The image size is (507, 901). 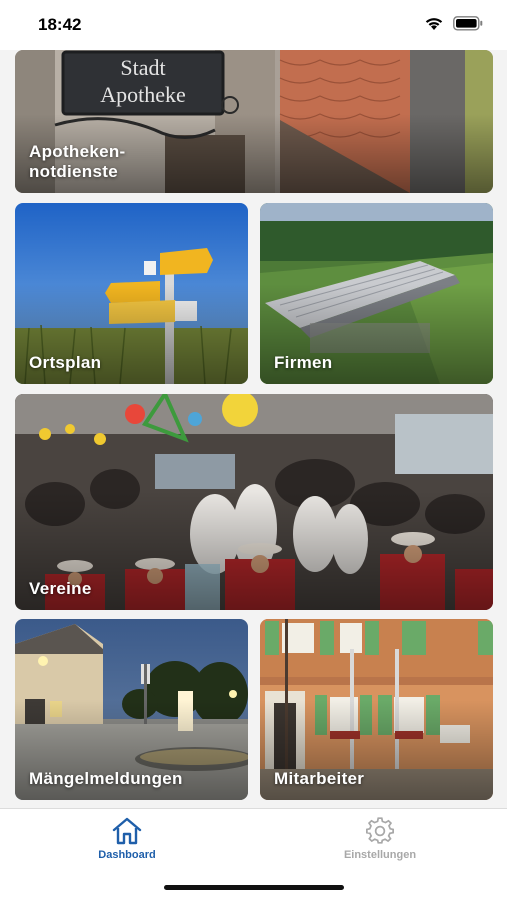 I want to click on tile-maengel: Mängelmeldungen, so click(x=131, y=709).